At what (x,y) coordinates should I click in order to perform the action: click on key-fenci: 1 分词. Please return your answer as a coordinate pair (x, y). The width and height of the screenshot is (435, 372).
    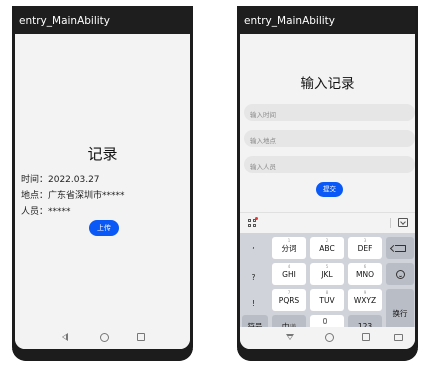
    Looking at the image, I should click on (289, 248).